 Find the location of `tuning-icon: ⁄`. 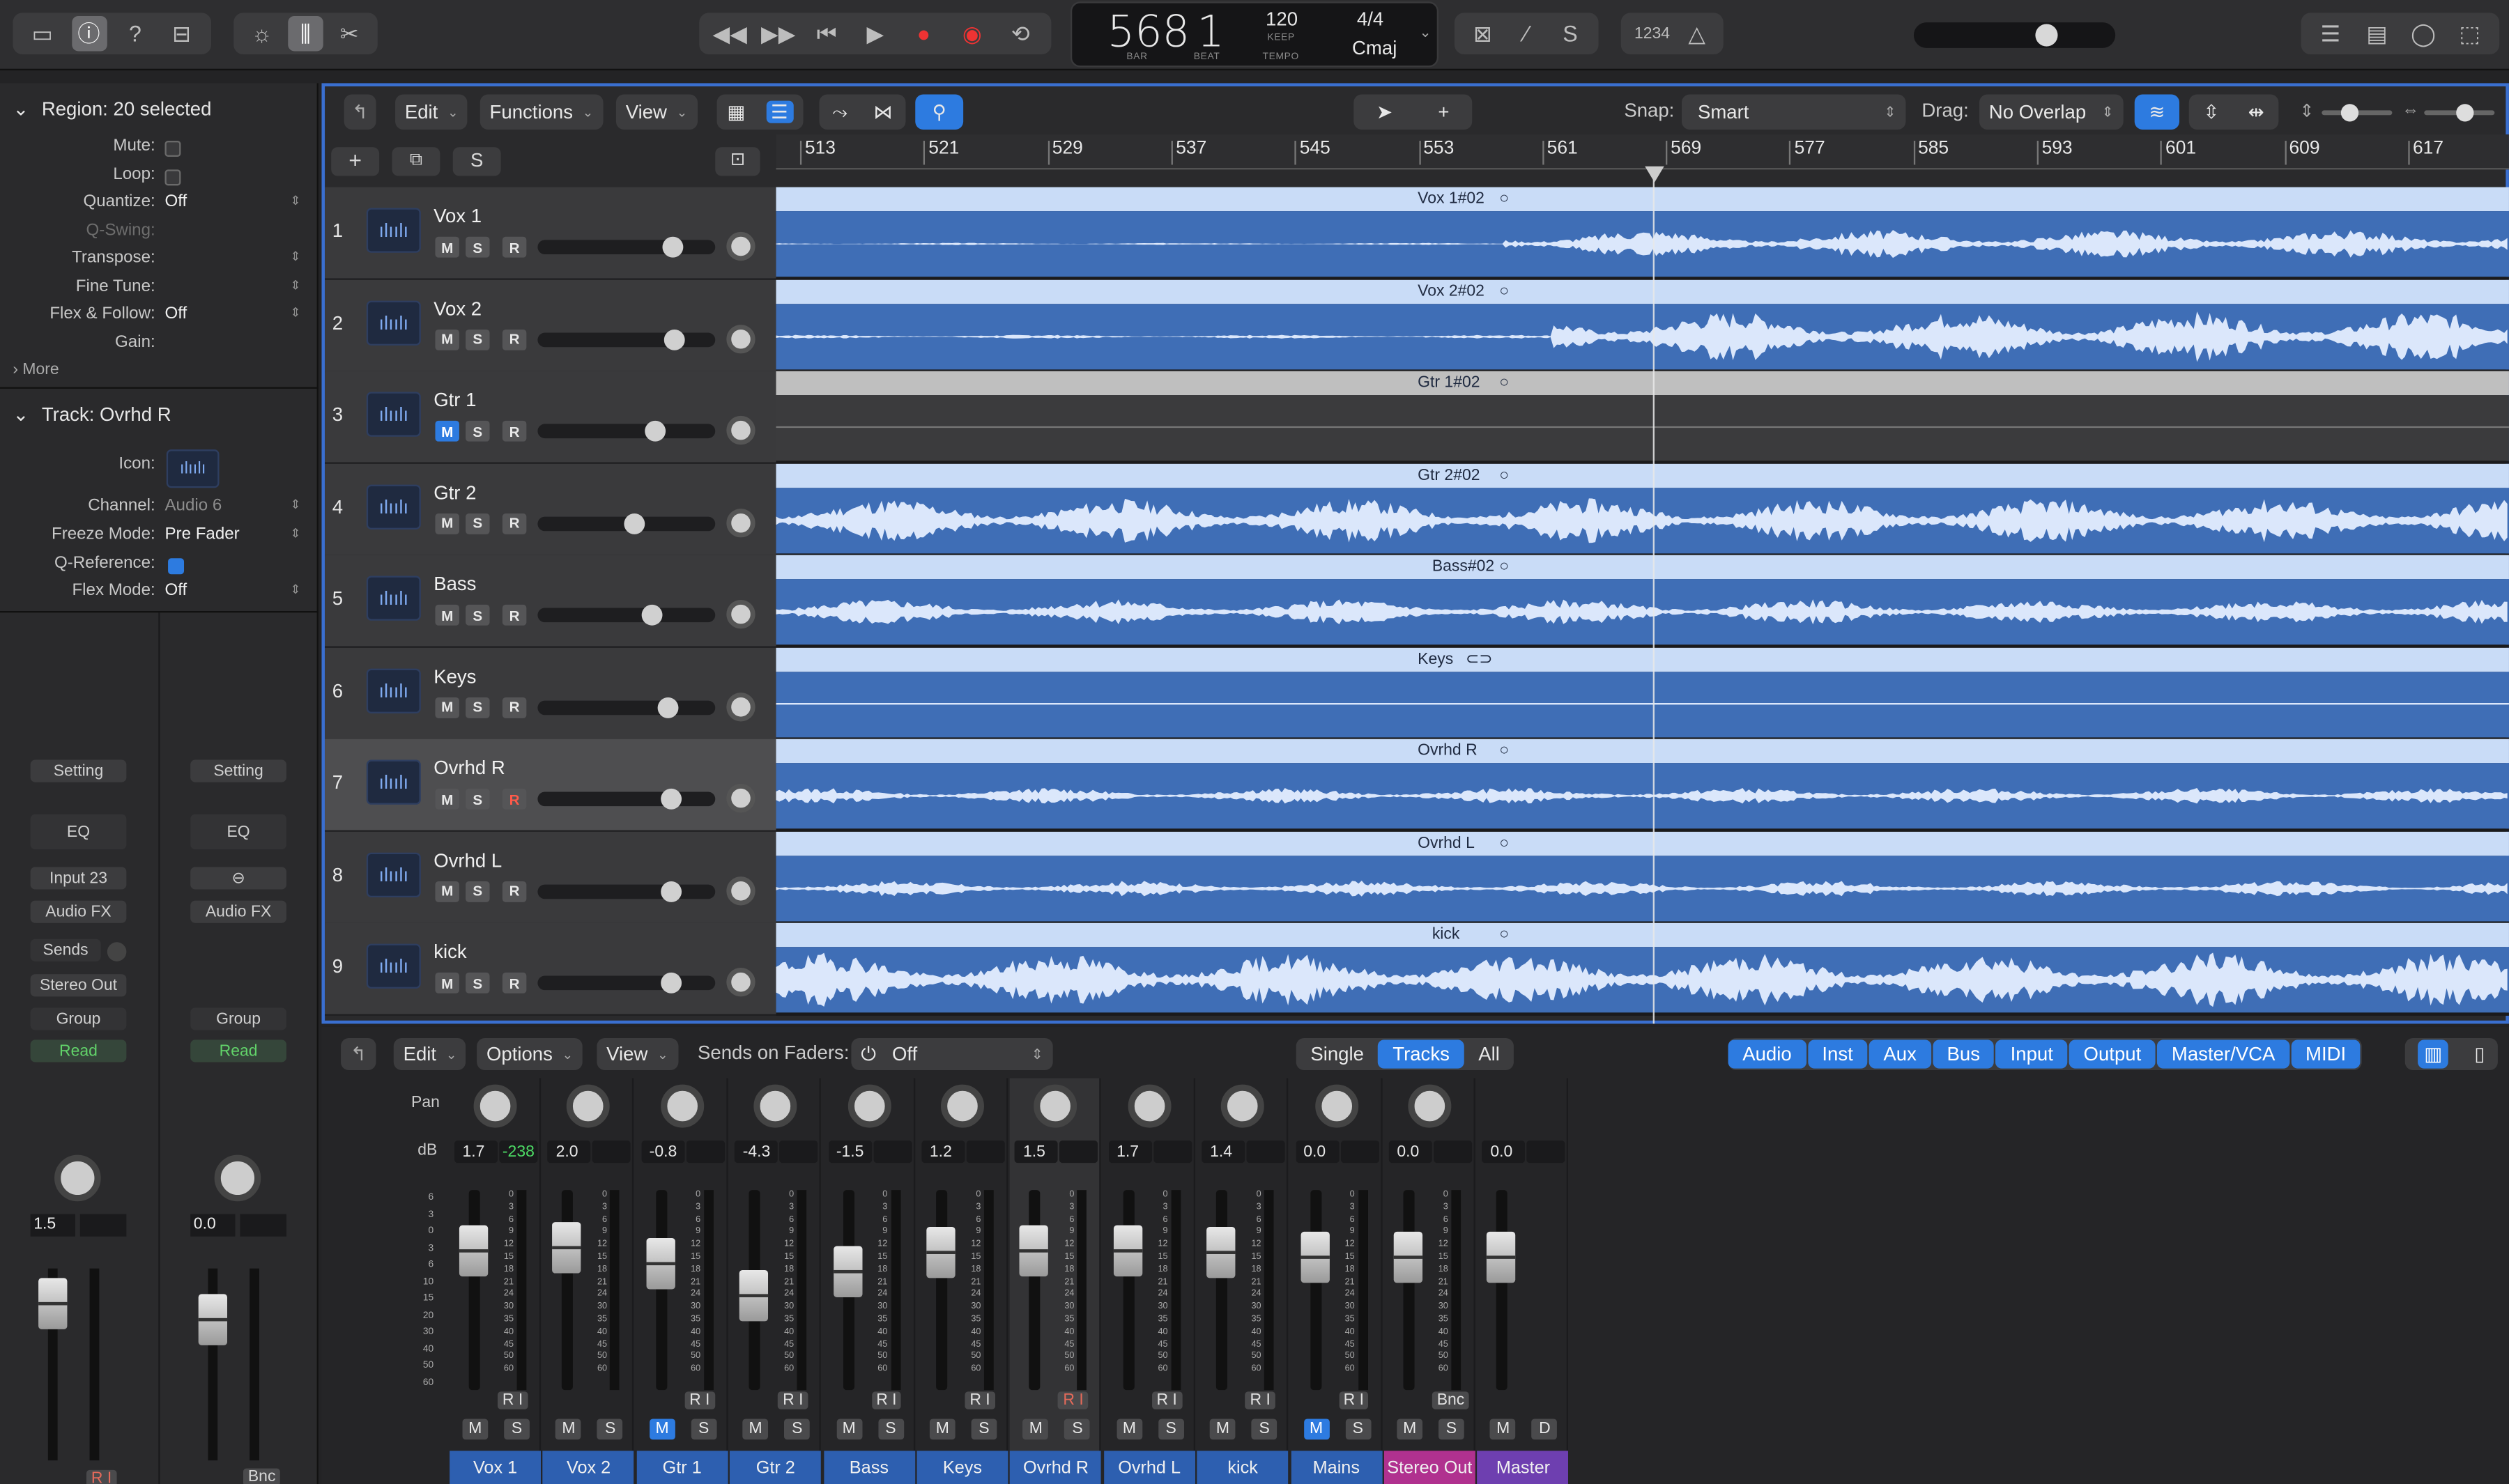

tuning-icon: ⁄ is located at coordinates (1526, 34).